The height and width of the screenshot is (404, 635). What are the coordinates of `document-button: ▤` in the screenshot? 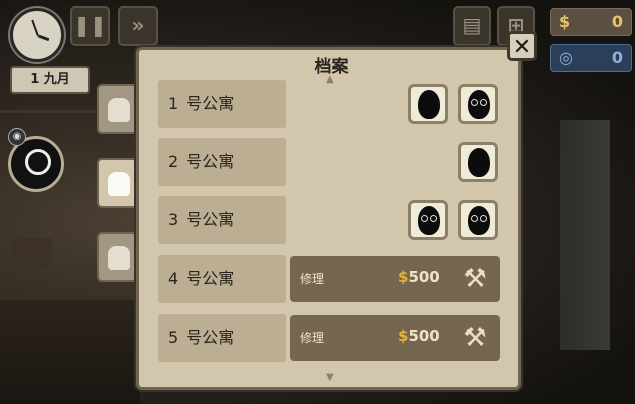 It's located at (472, 26).